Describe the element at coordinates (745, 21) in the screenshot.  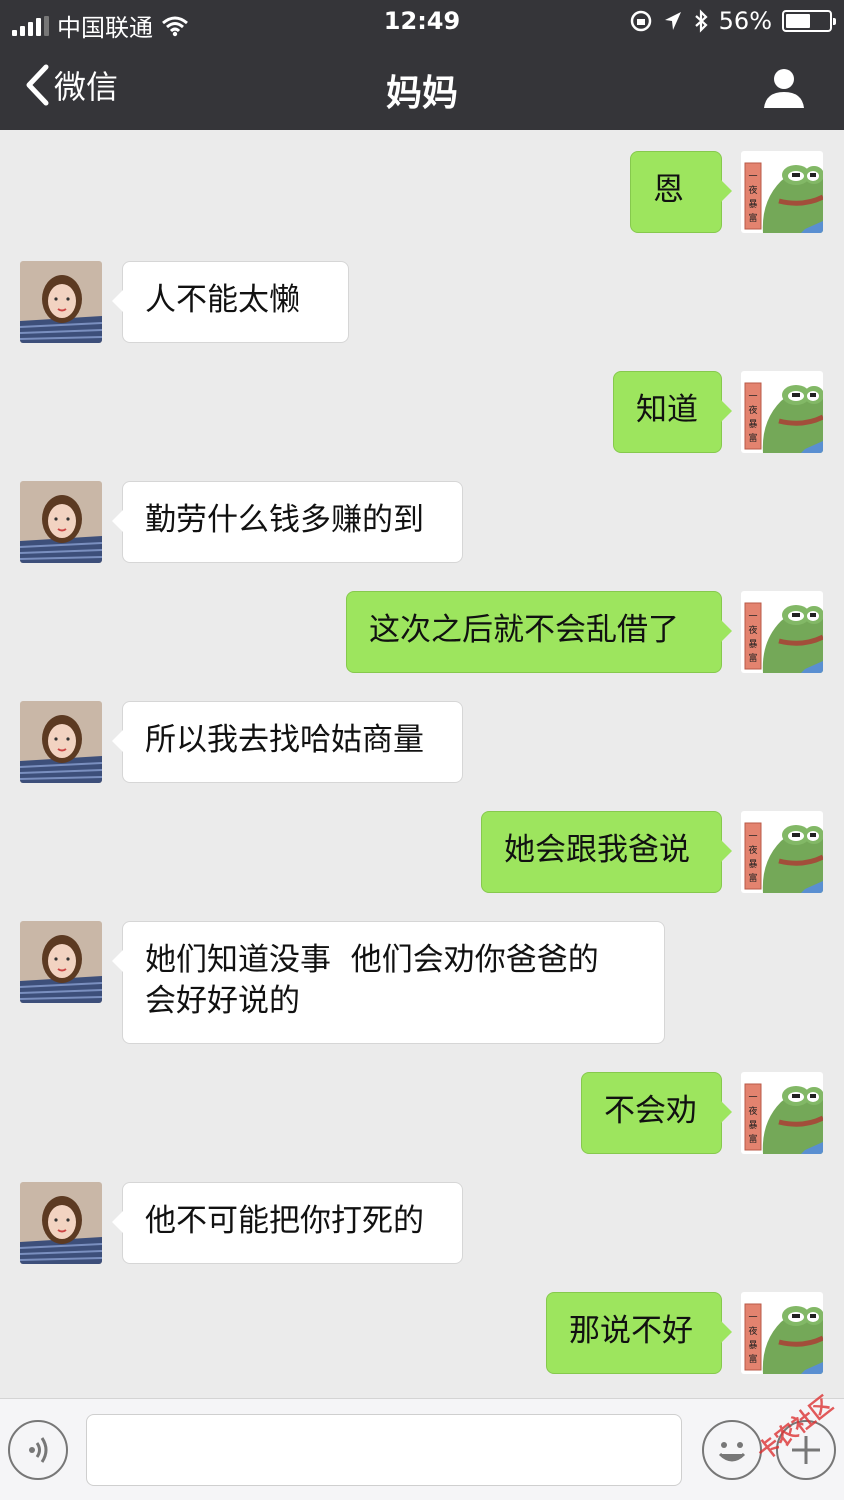
I see `battery-percent: 56%` at that location.